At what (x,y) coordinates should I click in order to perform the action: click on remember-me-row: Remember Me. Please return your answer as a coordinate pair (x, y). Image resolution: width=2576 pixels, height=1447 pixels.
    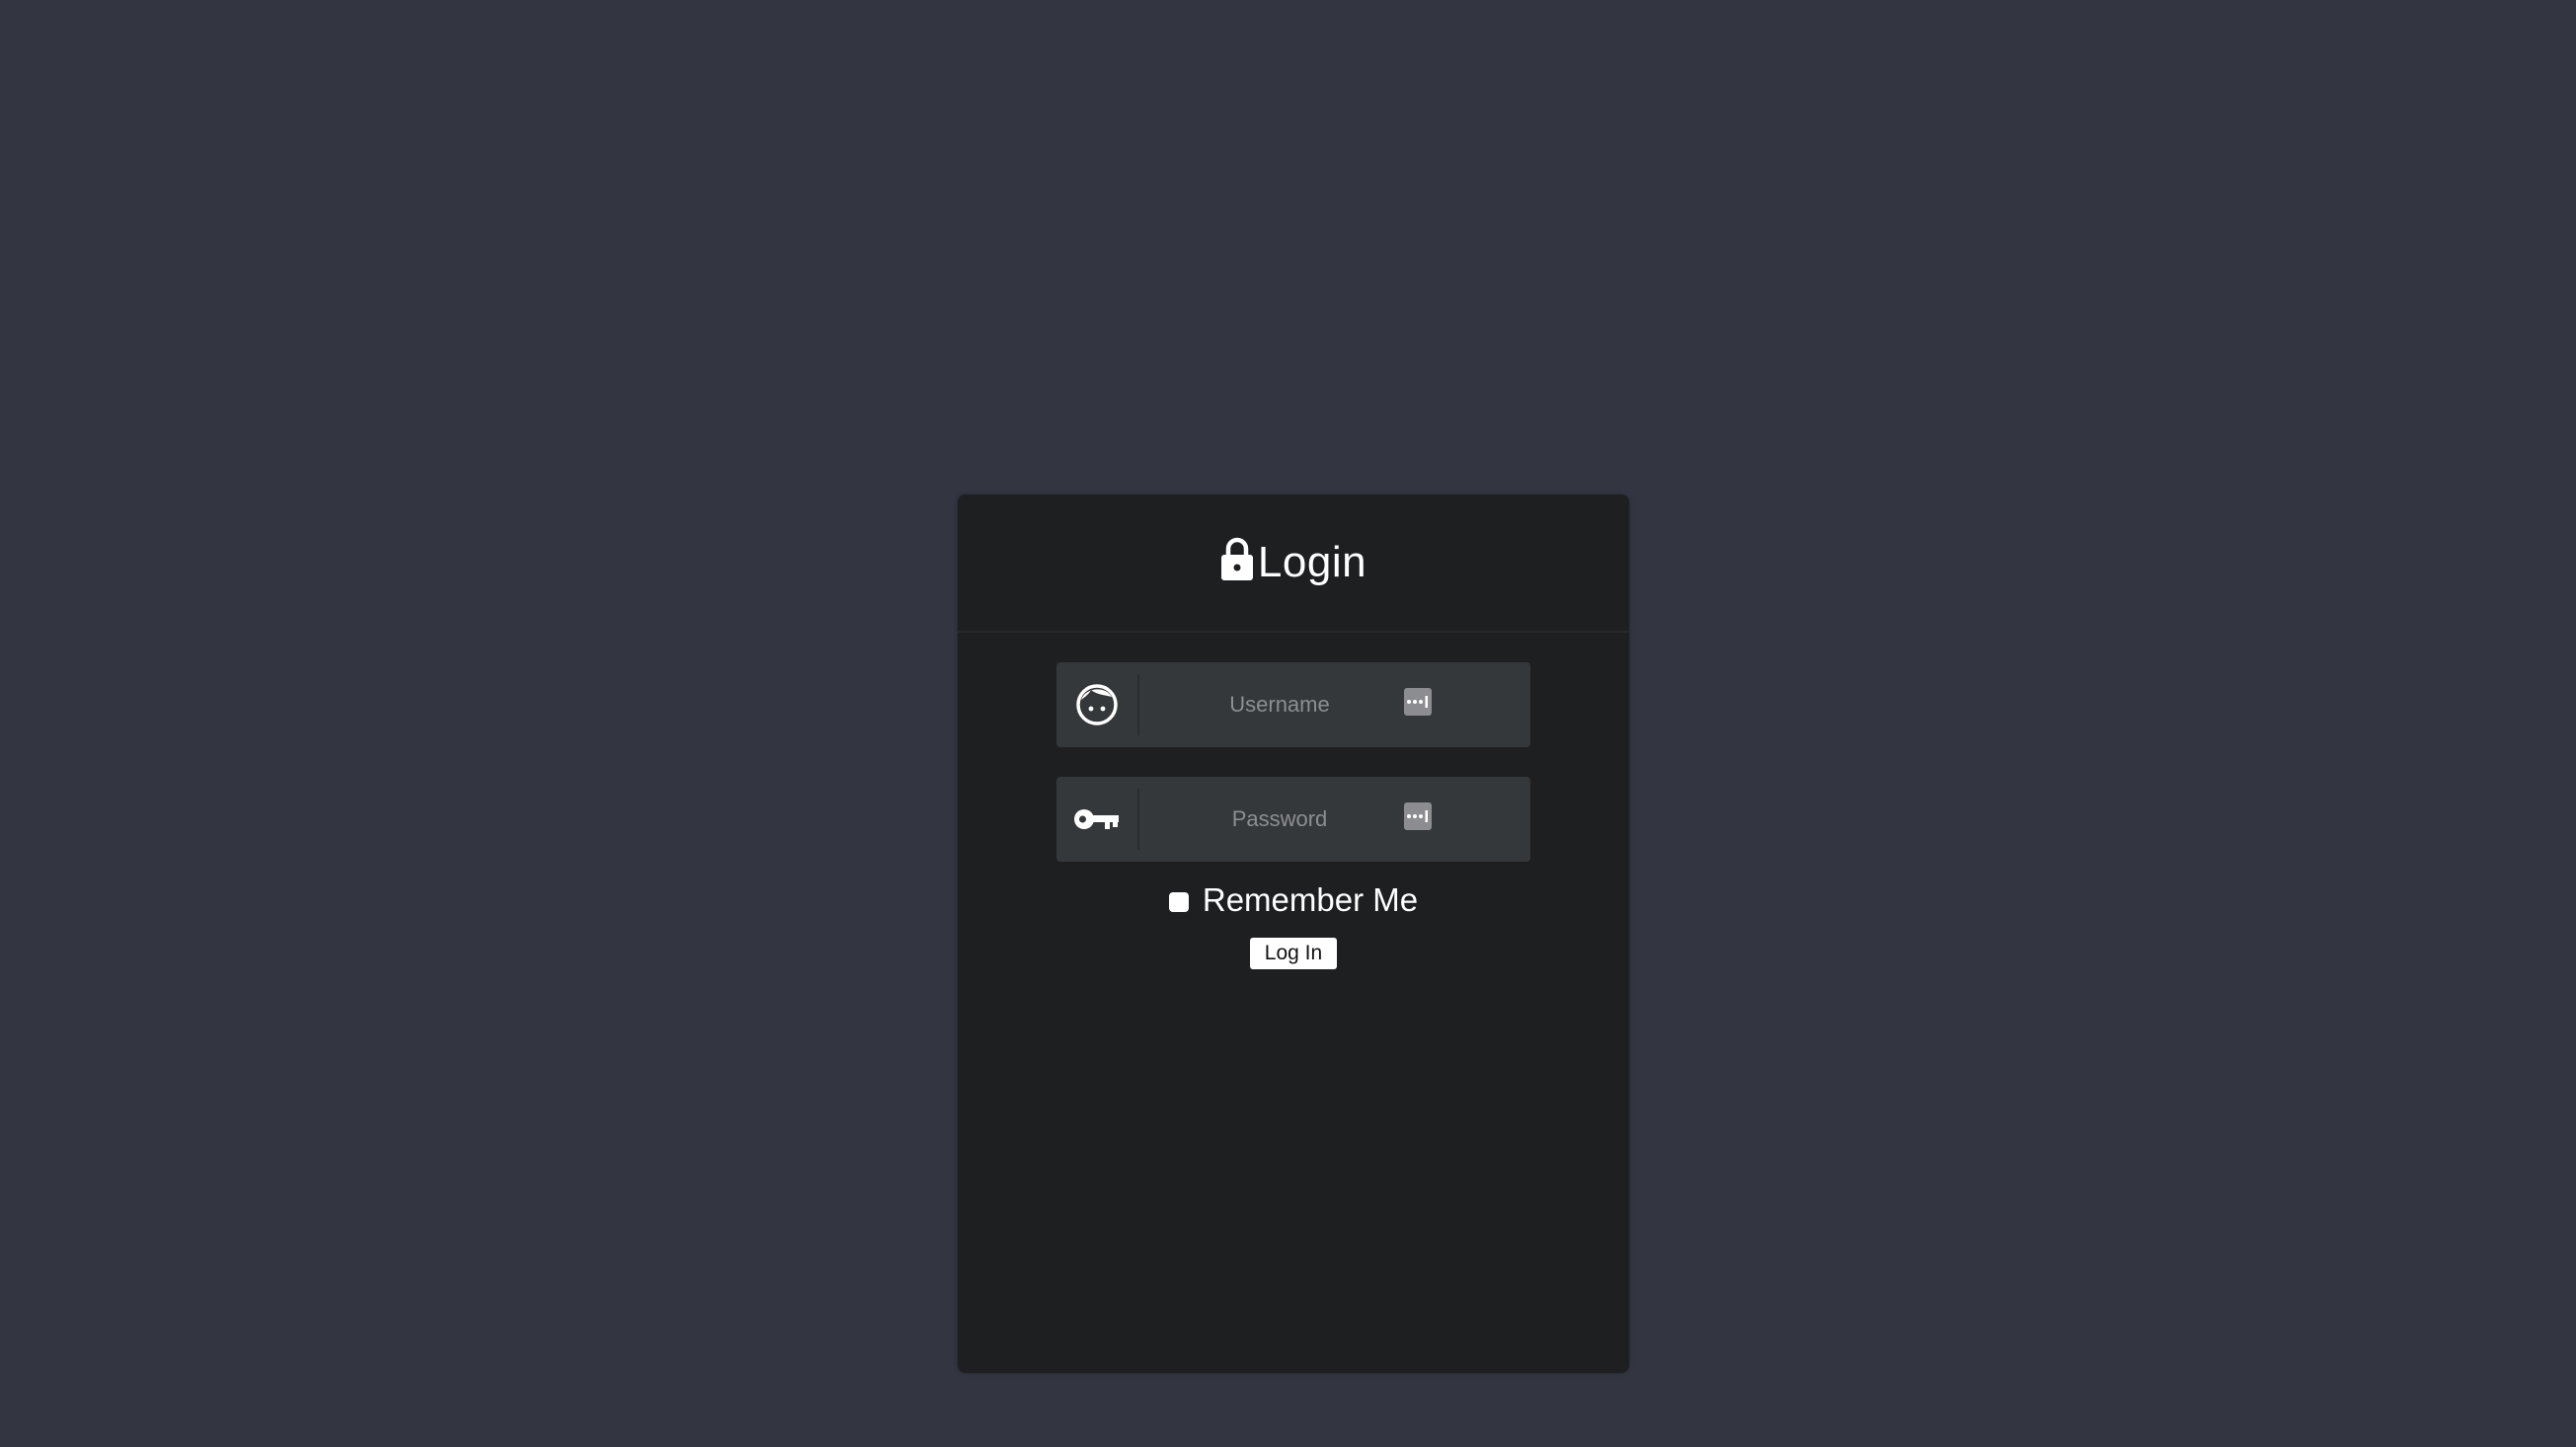
    Looking at the image, I should click on (1293, 900).